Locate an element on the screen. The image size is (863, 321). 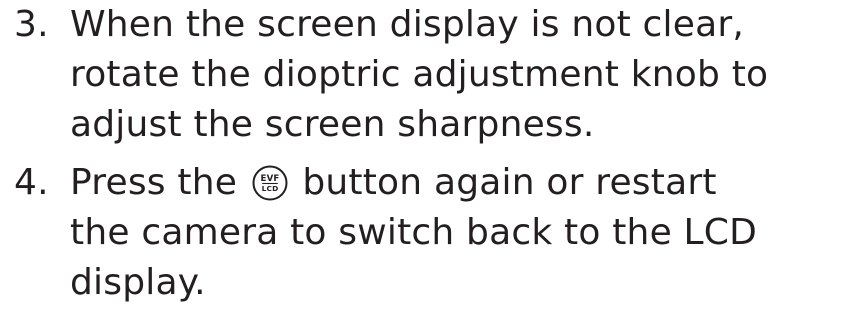
lcd-label: LCD is located at coordinates (269, 188).